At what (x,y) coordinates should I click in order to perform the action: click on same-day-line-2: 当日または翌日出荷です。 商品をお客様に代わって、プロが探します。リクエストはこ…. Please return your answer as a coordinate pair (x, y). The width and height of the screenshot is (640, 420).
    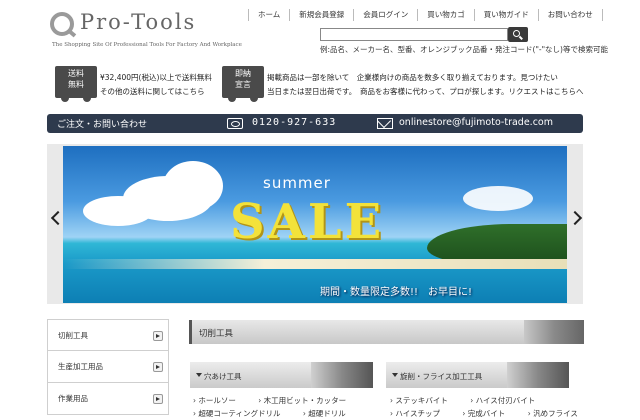
    Looking at the image, I should click on (425, 91).